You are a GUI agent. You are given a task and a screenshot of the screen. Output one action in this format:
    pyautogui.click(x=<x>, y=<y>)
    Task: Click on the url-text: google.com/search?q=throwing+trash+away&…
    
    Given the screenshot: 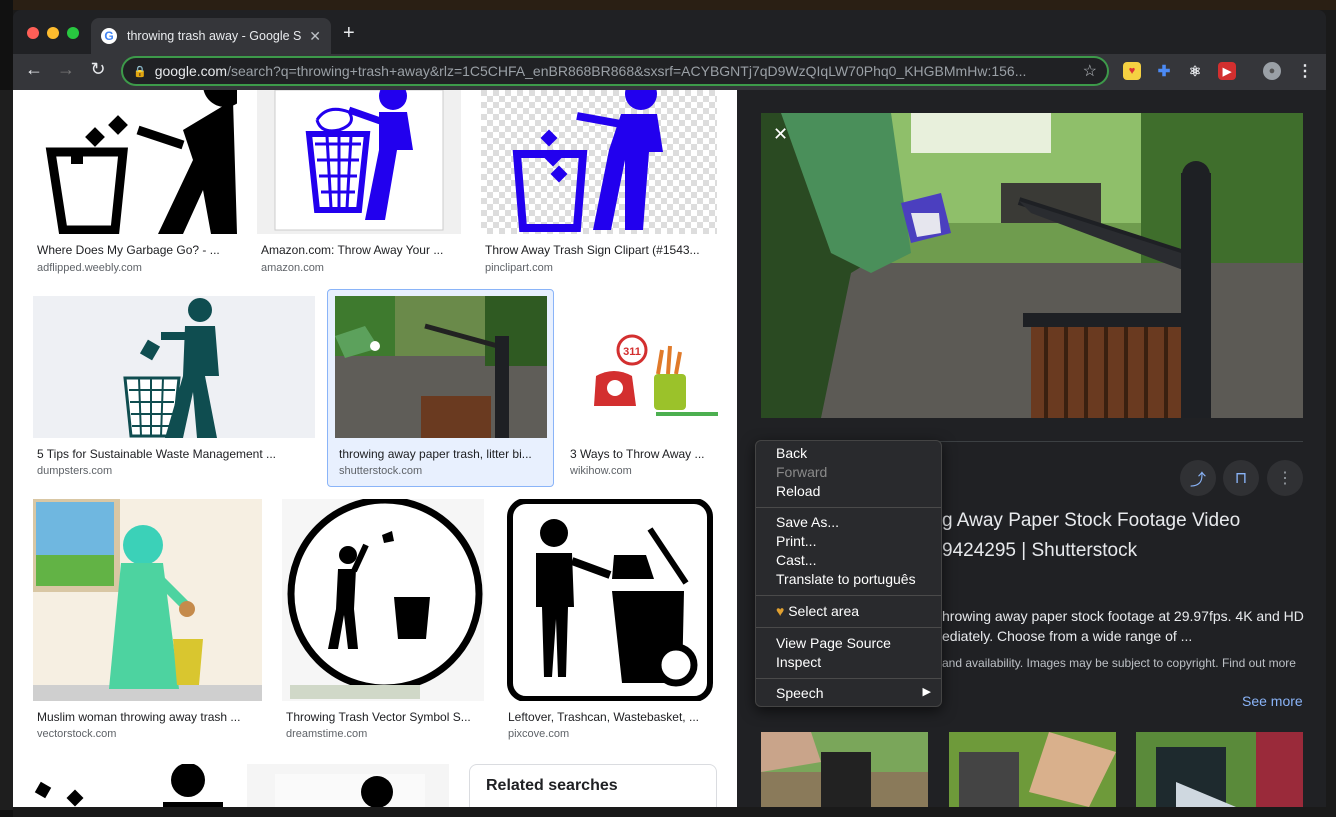 What is the action you would take?
    pyautogui.click(x=590, y=71)
    